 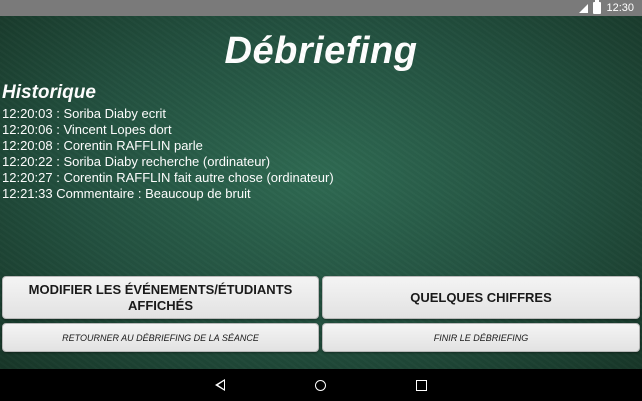 What do you see at coordinates (220, 385) in the screenshot?
I see `nav-back-icon` at bounding box center [220, 385].